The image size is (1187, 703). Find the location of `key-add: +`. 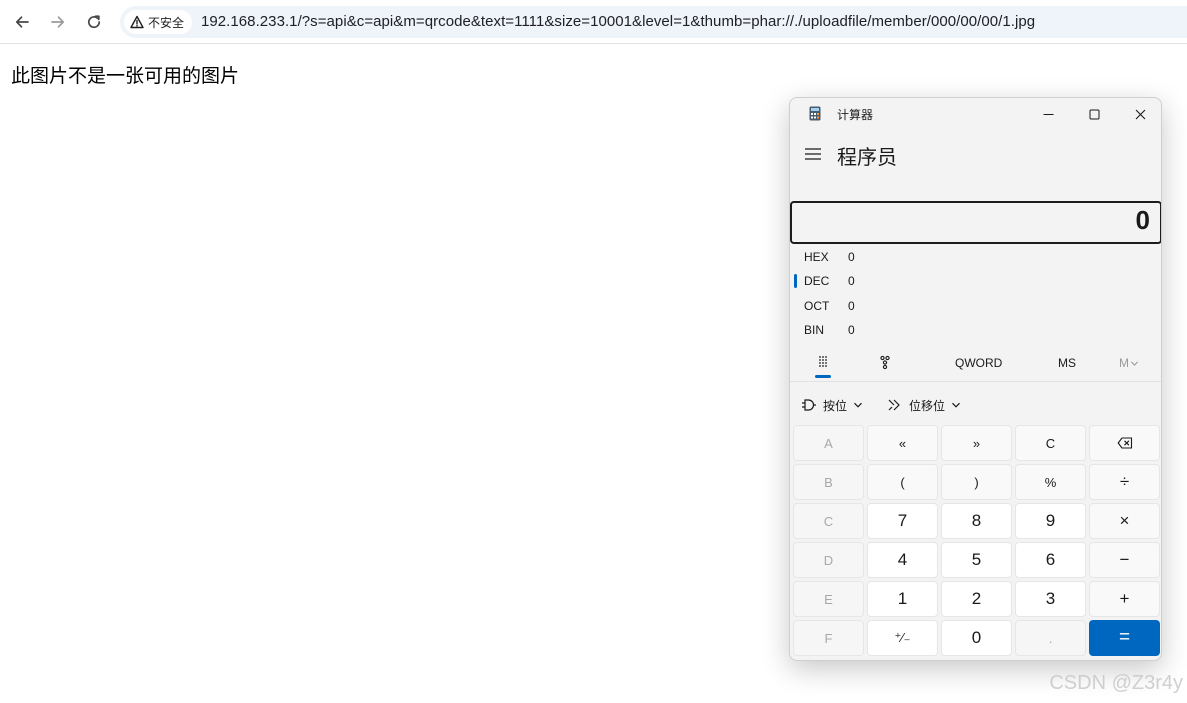

key-add: + is located at coordinates (1124, 599).